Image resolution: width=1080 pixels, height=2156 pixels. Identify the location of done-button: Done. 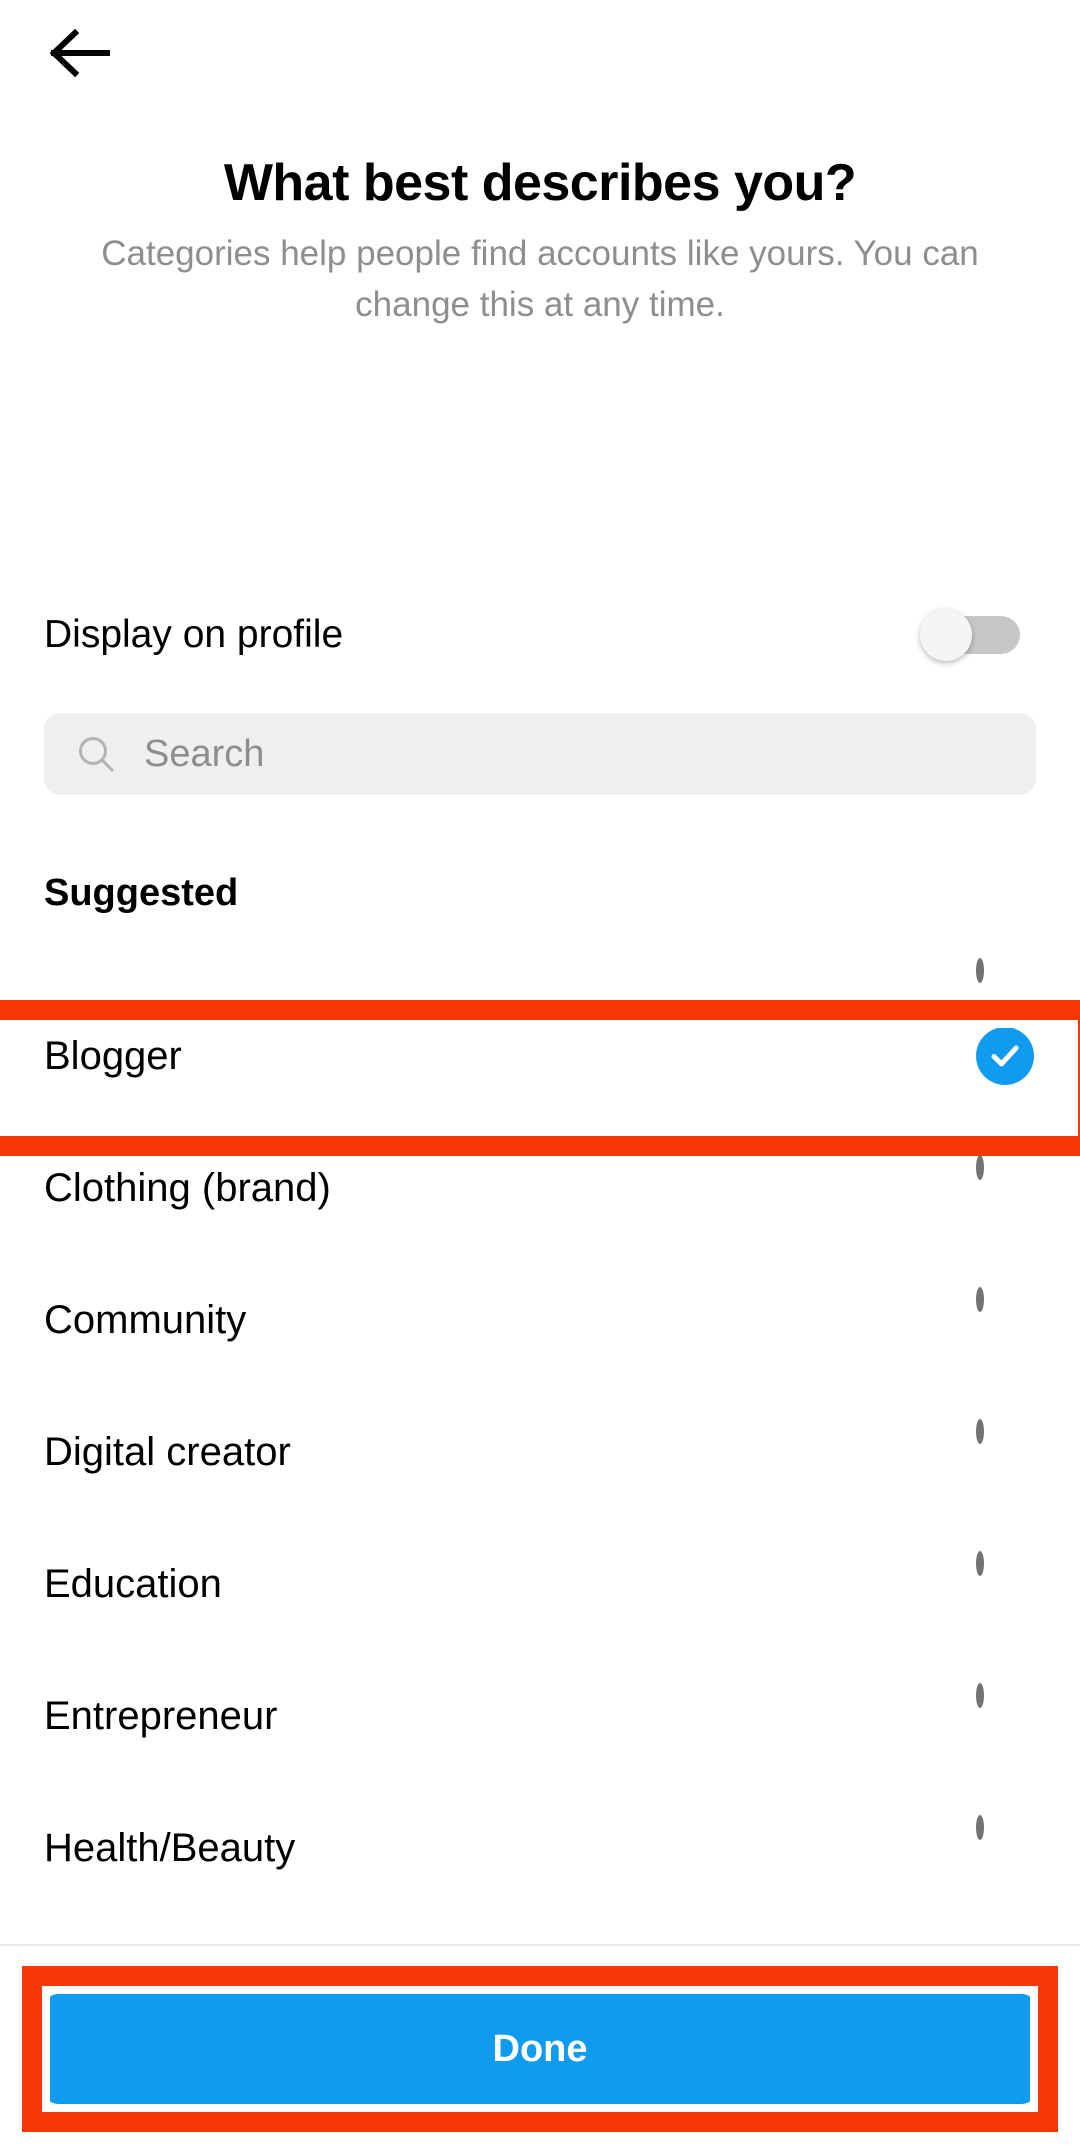
(540, 2049).